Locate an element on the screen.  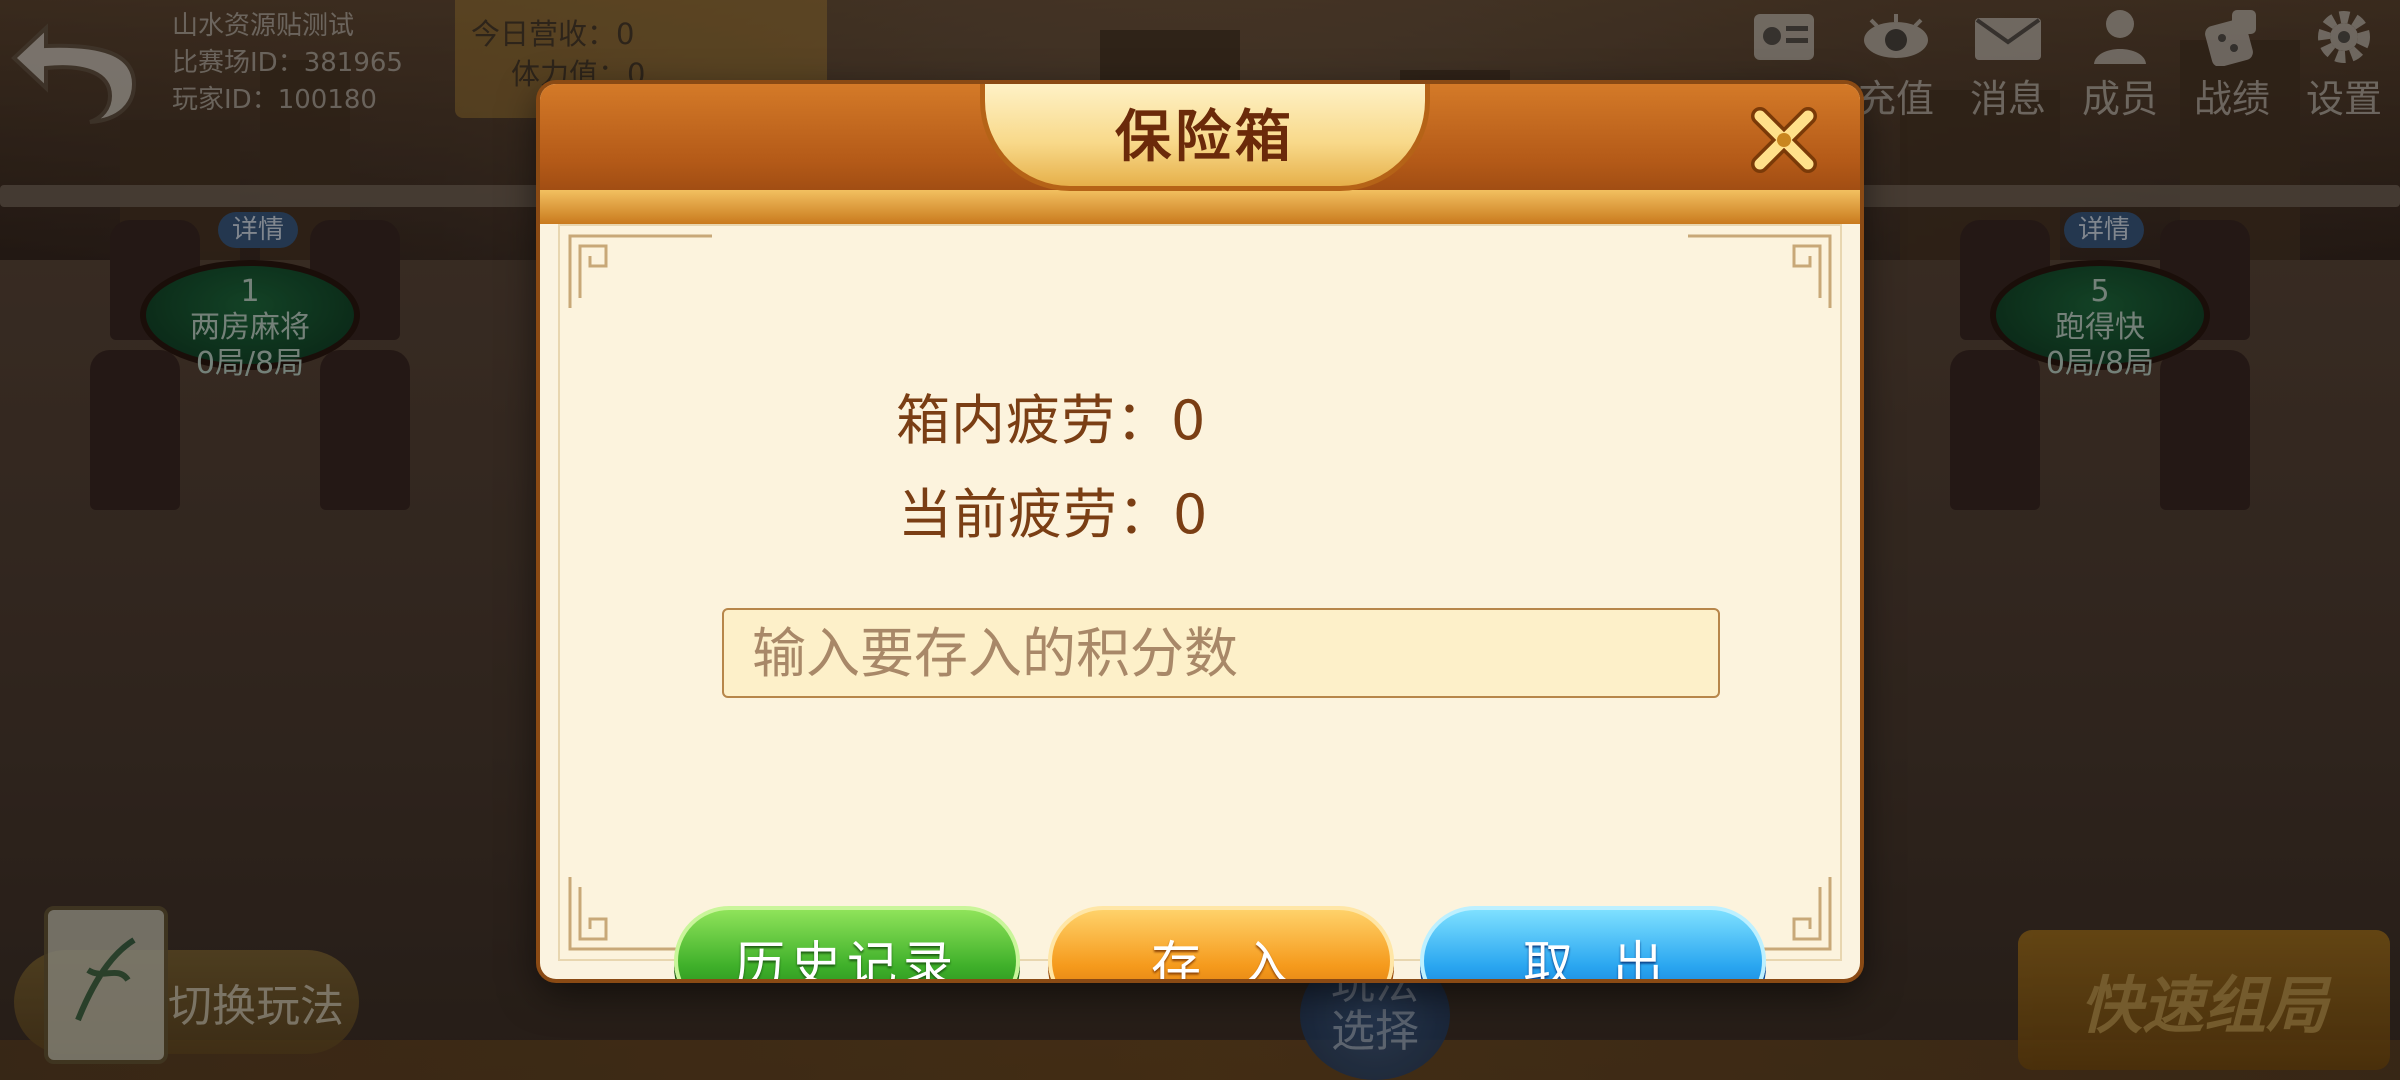
dialog-title: 保险箱 is located at coordinates (1205, 137).